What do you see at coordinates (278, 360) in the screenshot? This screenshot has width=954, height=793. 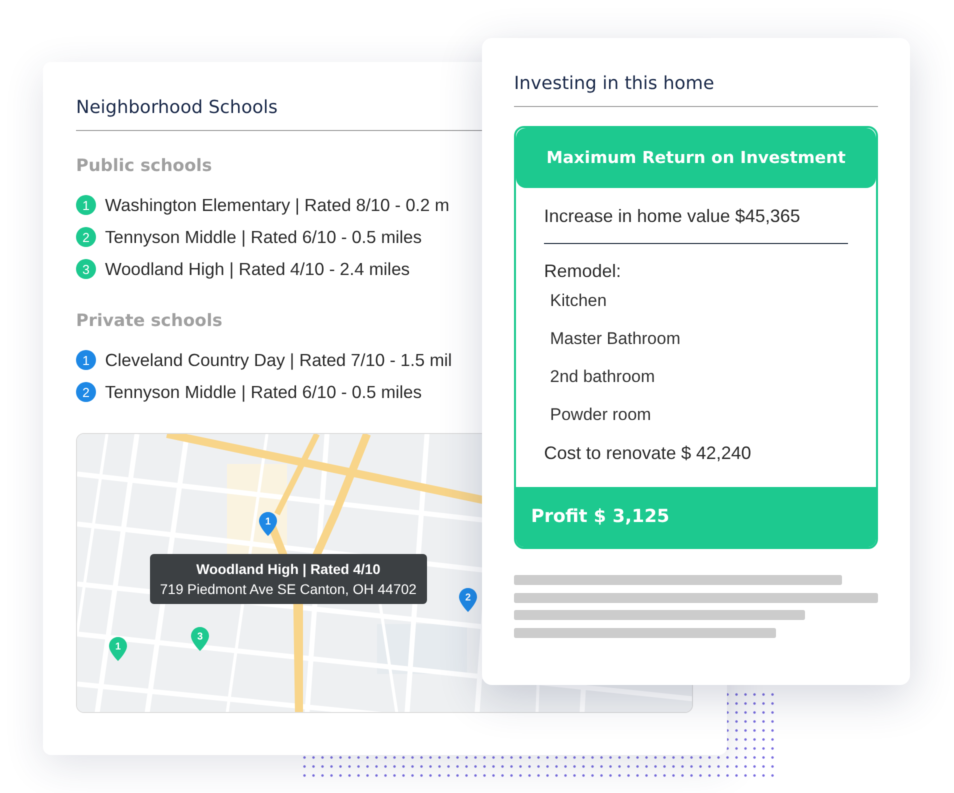 I see `school-entry: Cleveland Country Day | Rated 7/10 - 1.5 mil` at bounding box center [278, 360].